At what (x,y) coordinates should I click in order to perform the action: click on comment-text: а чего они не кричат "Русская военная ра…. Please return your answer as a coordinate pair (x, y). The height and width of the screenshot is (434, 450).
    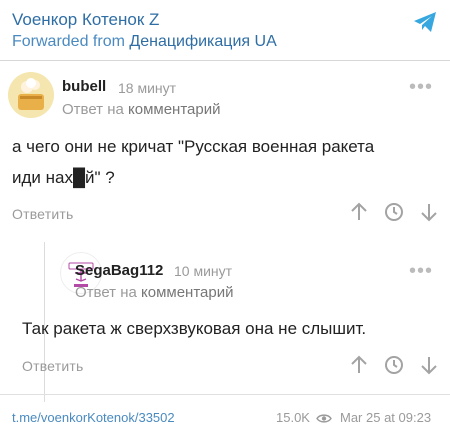
    Looking at the image, I should click on (227, 162).